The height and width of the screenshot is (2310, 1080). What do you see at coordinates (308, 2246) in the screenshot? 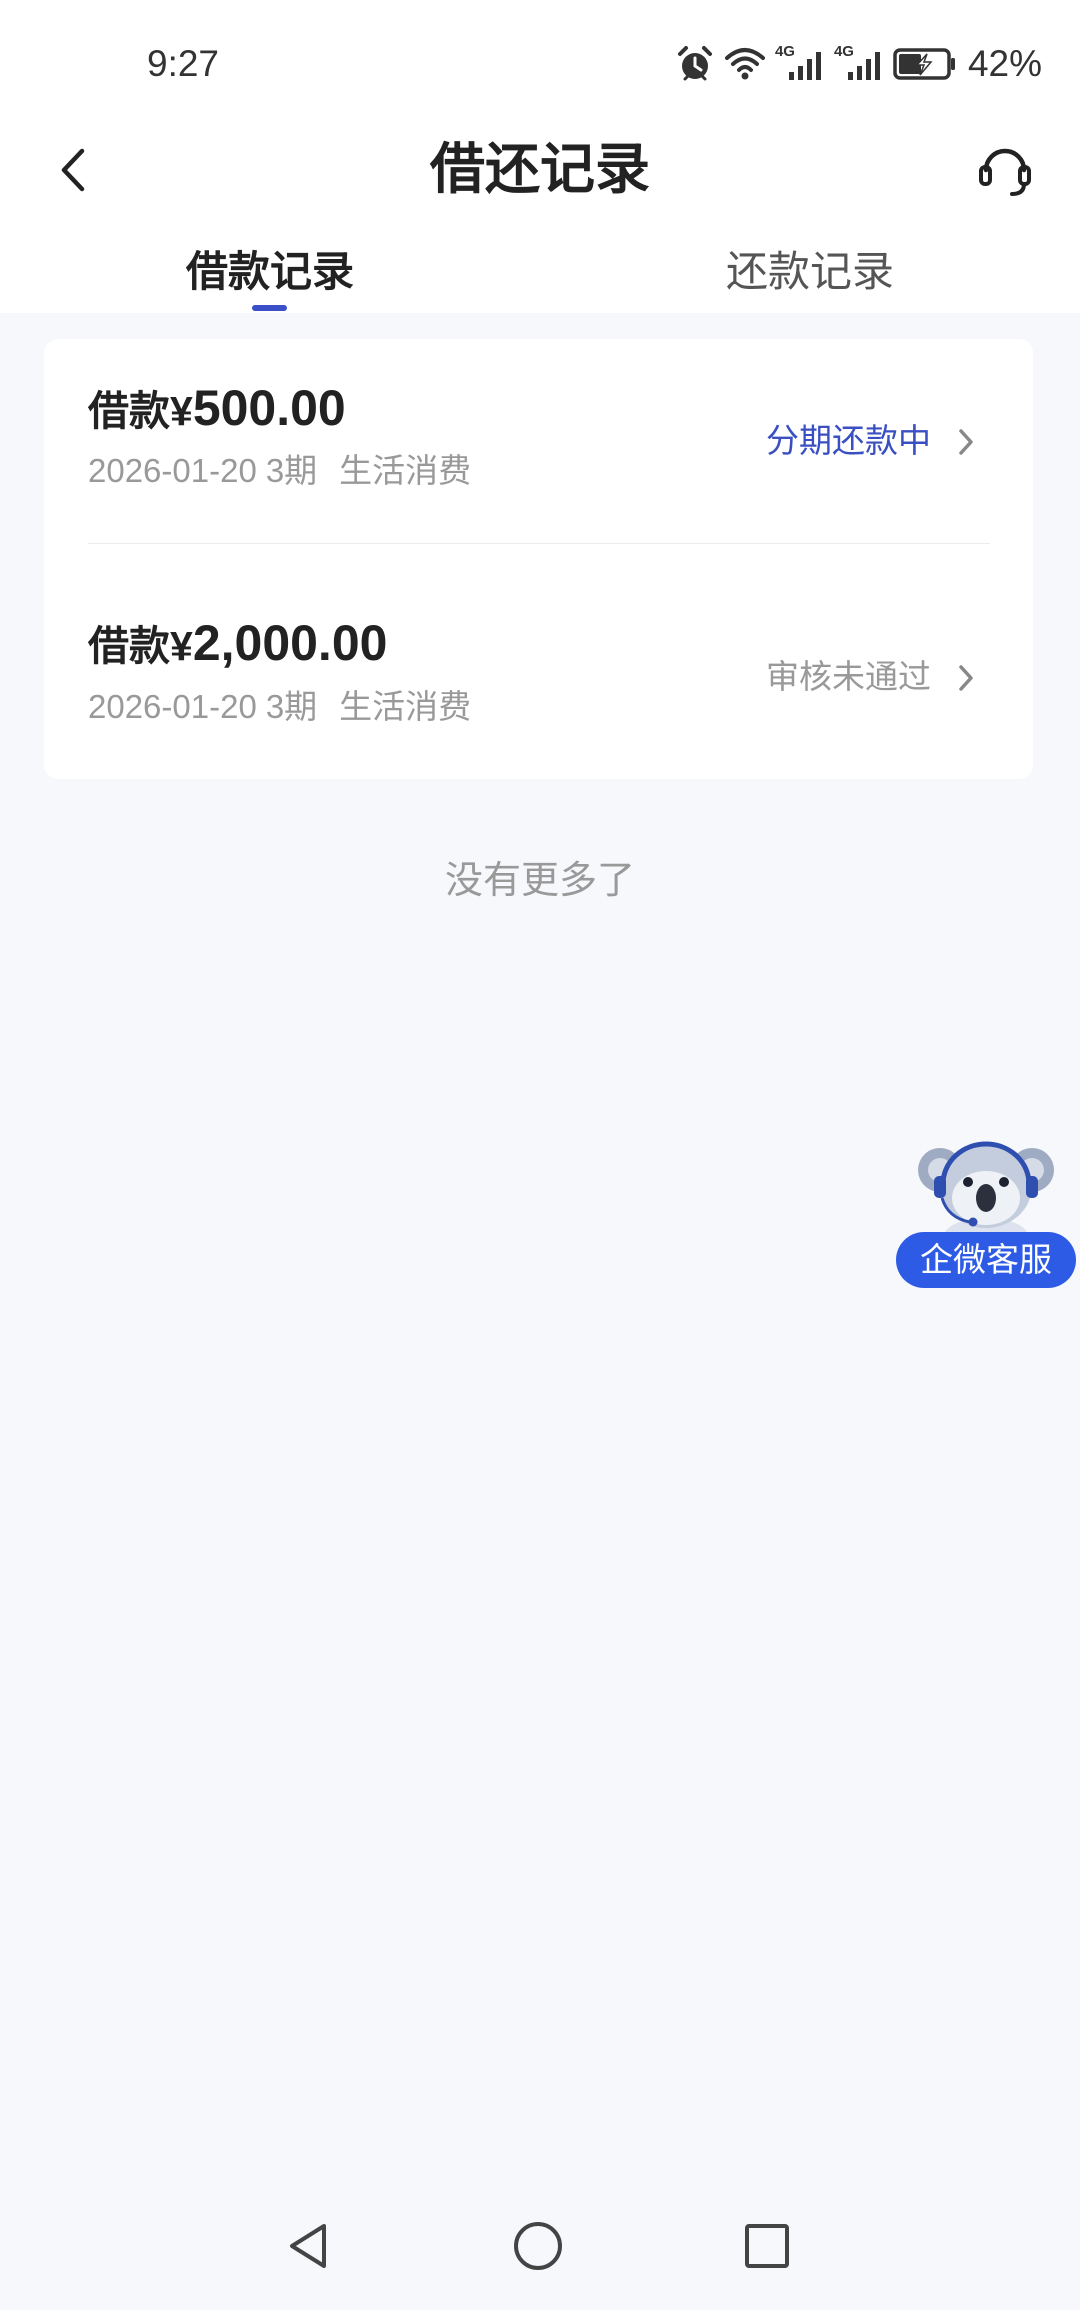
I see `back-triangle-icon` at bounding box center [308, 2246].